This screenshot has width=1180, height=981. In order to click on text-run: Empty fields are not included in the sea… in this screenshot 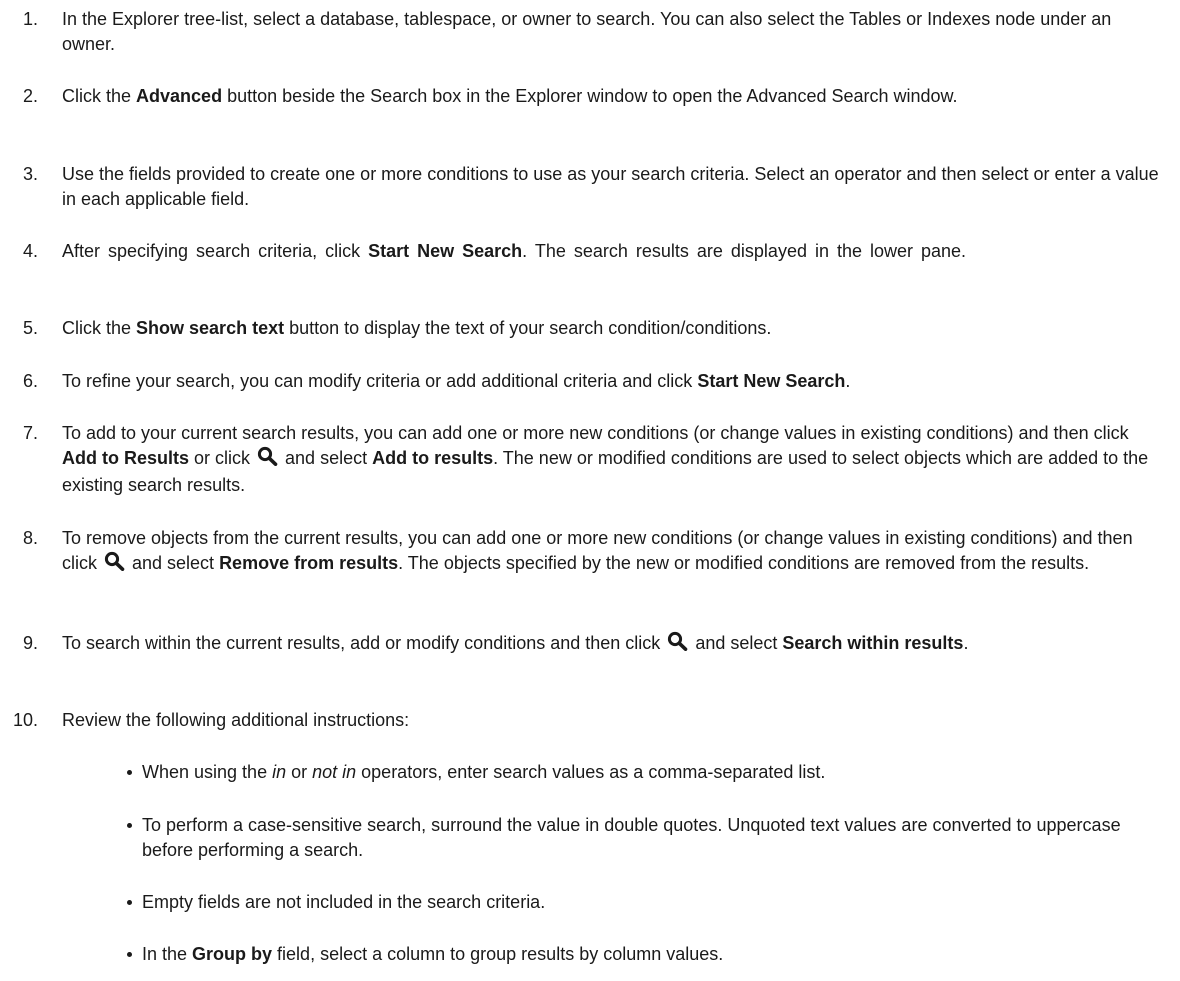, I will do `click(344, 902)`.